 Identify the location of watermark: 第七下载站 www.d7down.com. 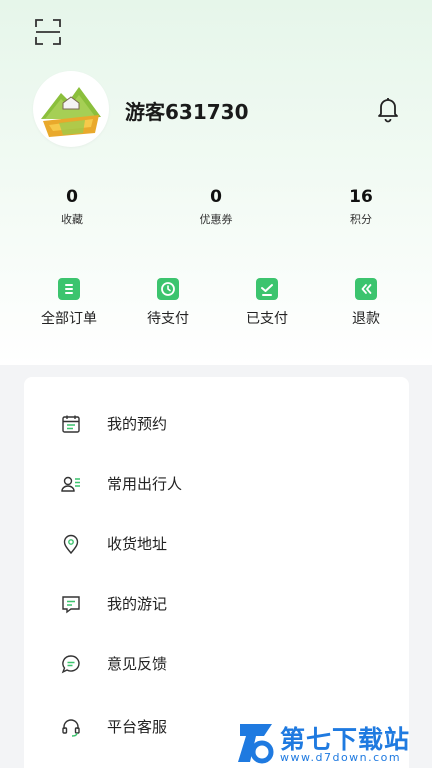
(334, 743).